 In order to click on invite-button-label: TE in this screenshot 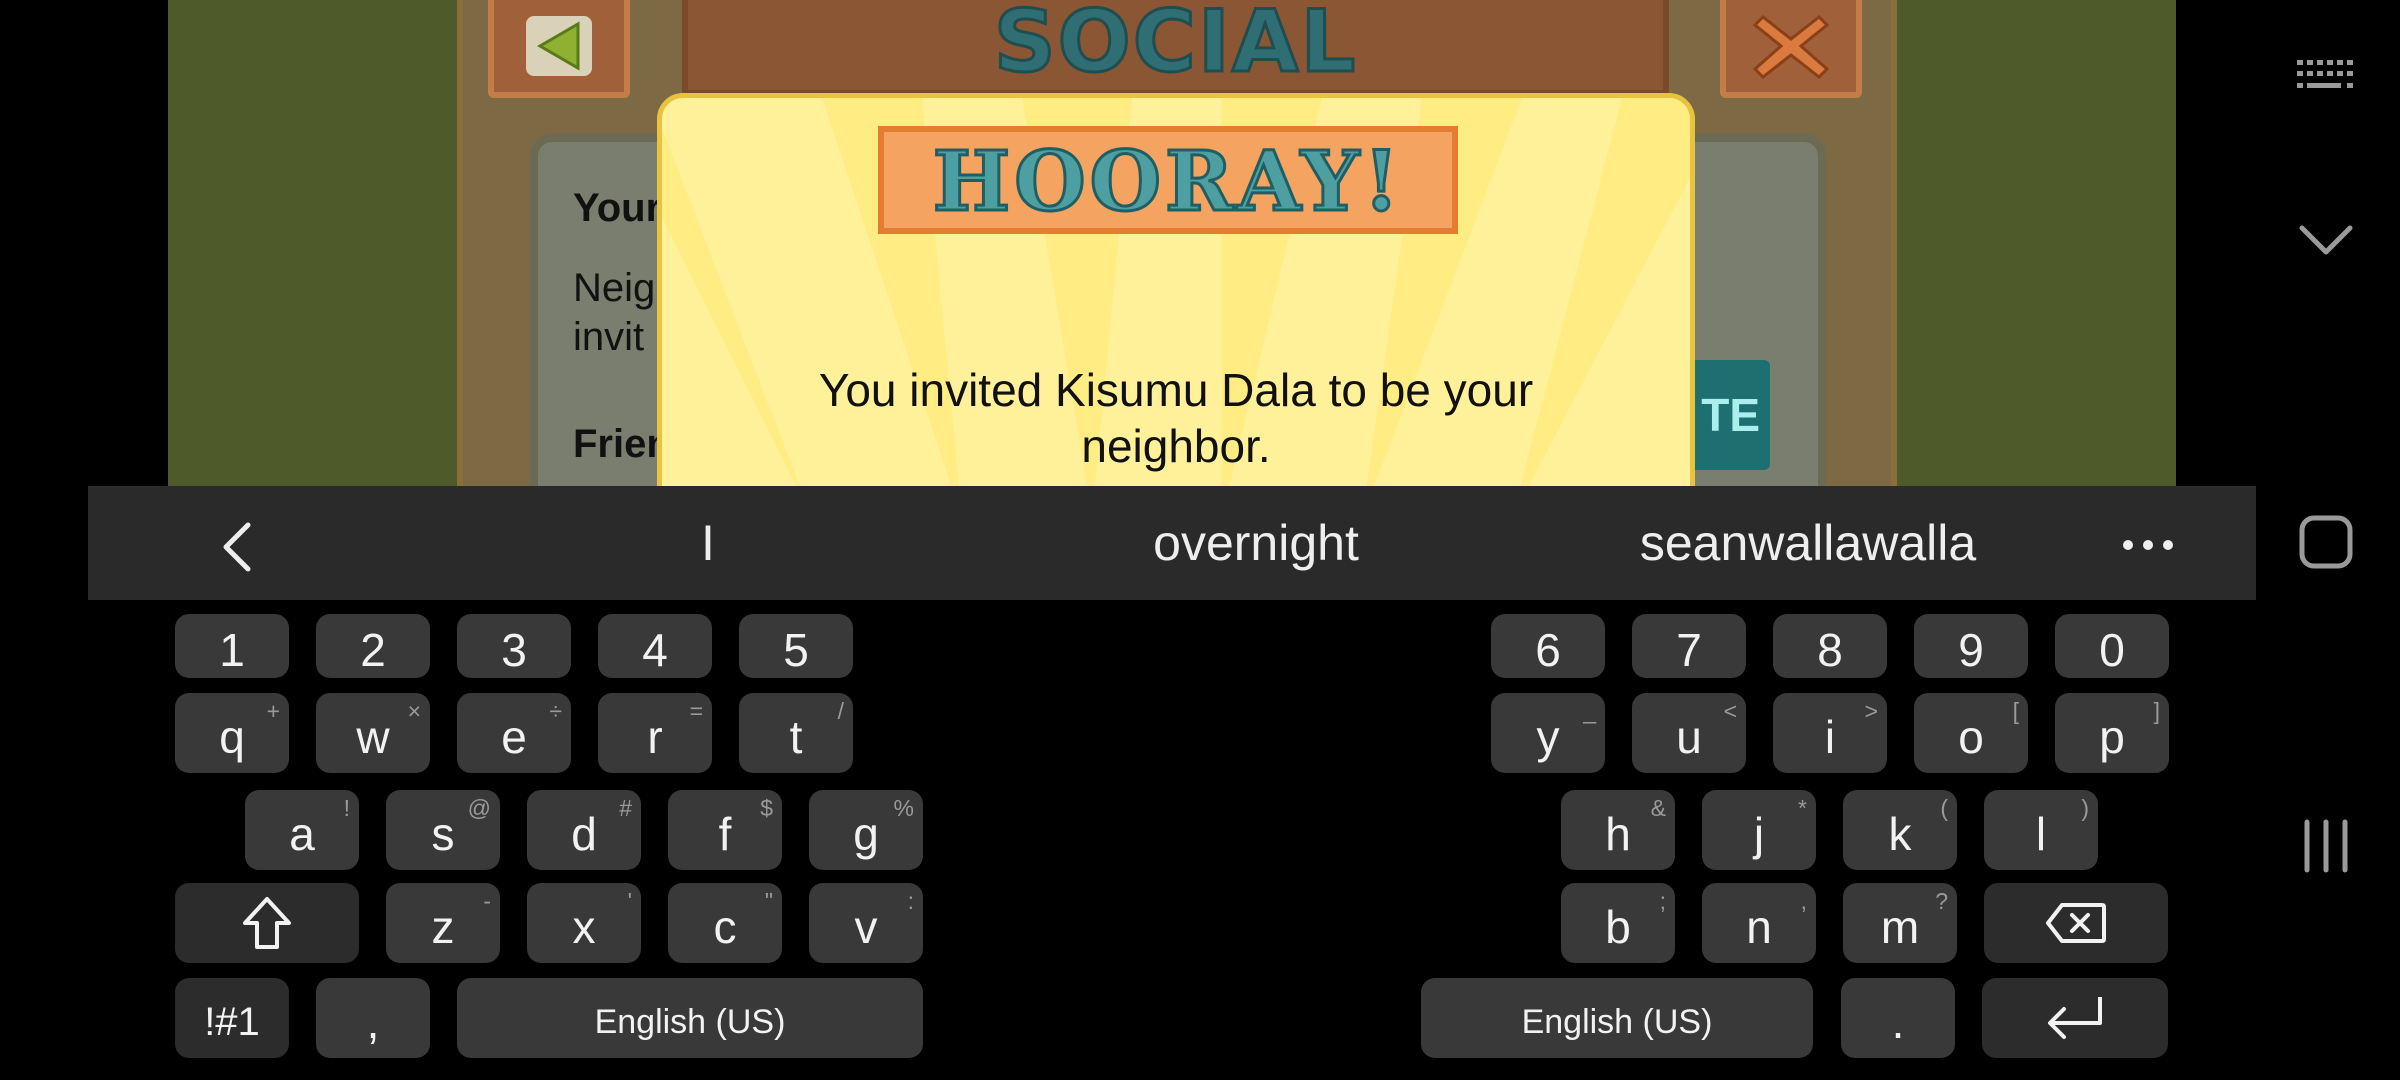, I will do `click(1730, 415)`.